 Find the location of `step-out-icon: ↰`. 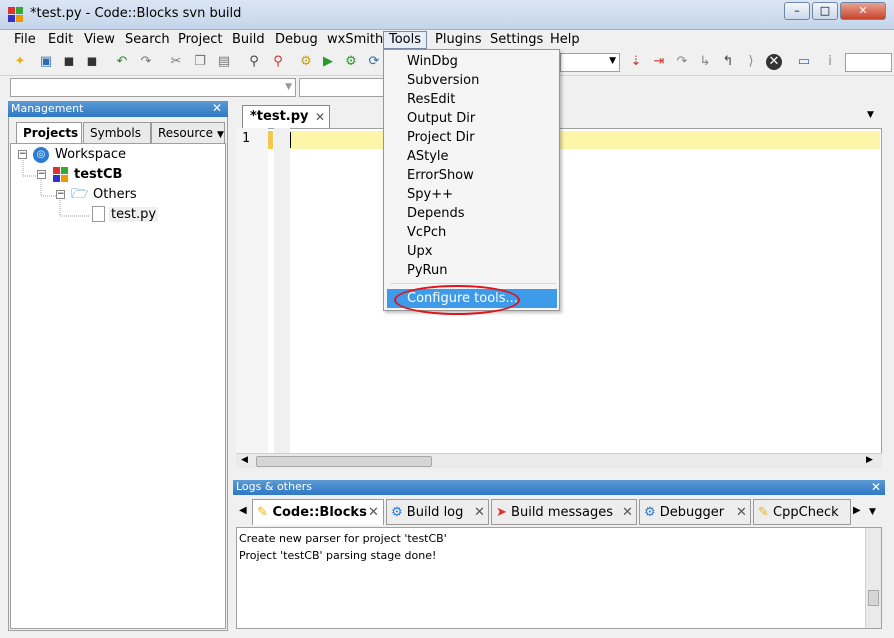

step-out-icon: ↰ is located at coordinates (728, 62).